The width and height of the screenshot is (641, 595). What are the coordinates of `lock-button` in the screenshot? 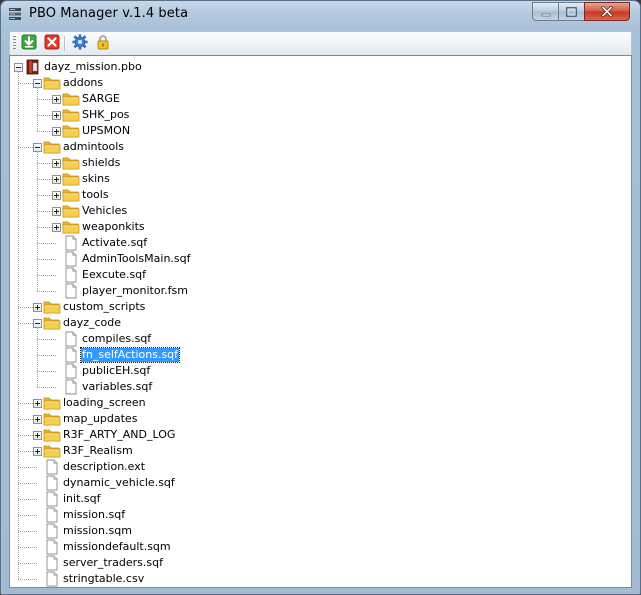 It's located at (102, 43).